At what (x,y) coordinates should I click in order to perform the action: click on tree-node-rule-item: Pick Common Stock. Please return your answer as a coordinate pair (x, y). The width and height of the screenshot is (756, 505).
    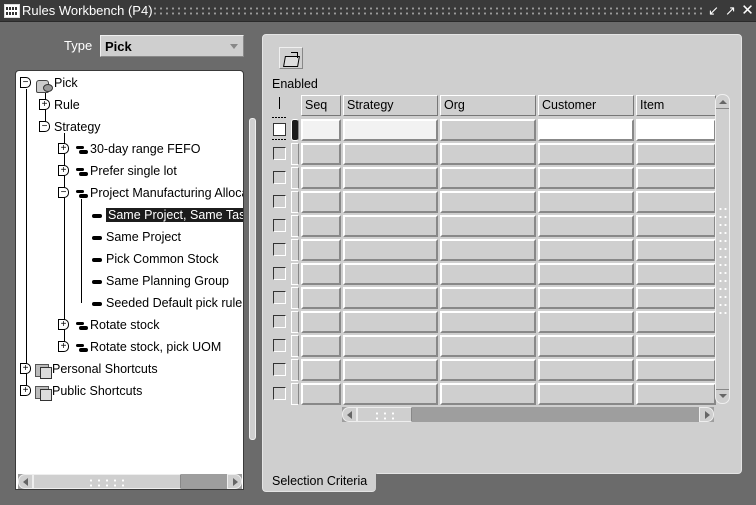
    Looking at the image, I should click on (150, 259).